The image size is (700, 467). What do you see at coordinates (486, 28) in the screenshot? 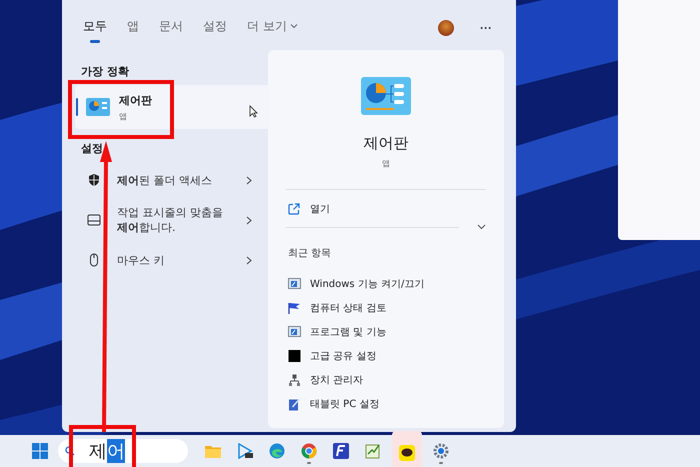
I see `more-button: ···` at bounding box center [486, 28].